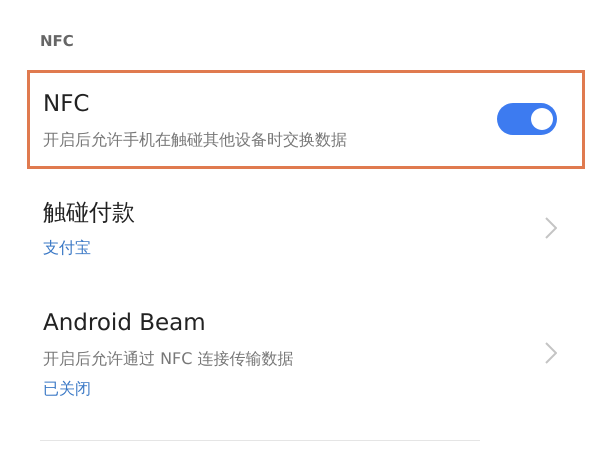  Describe the element at coordinates (195, 139) in the screenshot. I see `setting-description: 开启后允许手机在触碰其他设备时交换数据` at that location.